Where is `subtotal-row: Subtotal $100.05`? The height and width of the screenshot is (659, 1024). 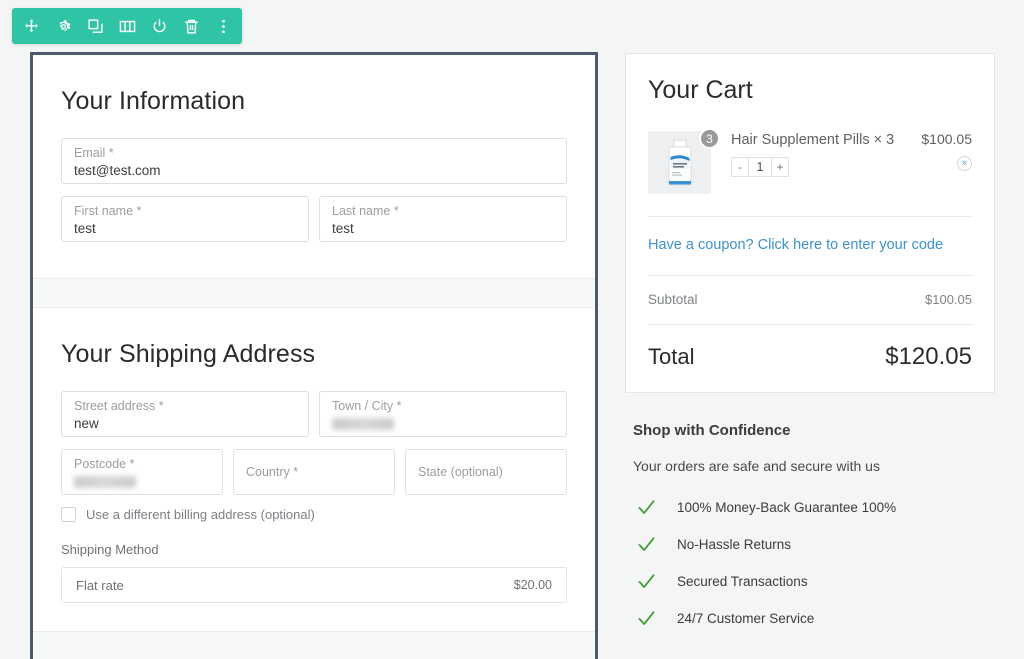
subtotal-row: Subtotal $100.05 is located at coordinates (810, 300).